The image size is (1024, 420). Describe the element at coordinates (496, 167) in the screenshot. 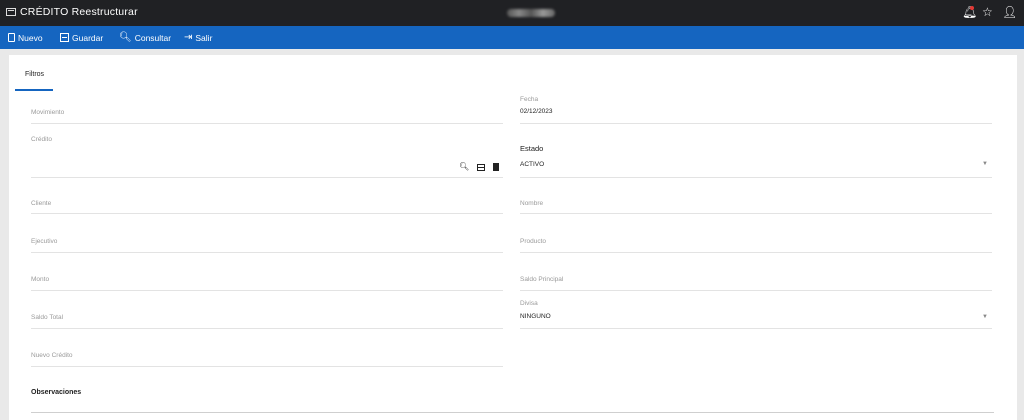

I see `document-icon` at that location.